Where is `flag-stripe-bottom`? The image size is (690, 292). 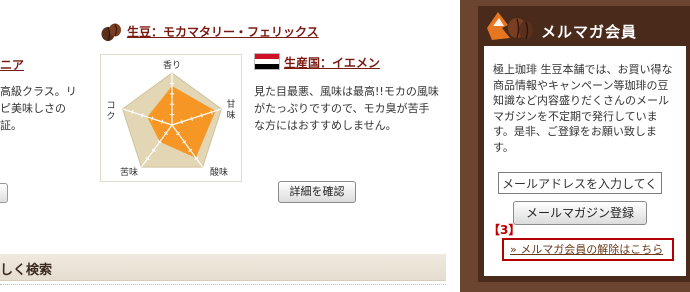
flag-stripe-bottom is located at coordinates (267, 66).